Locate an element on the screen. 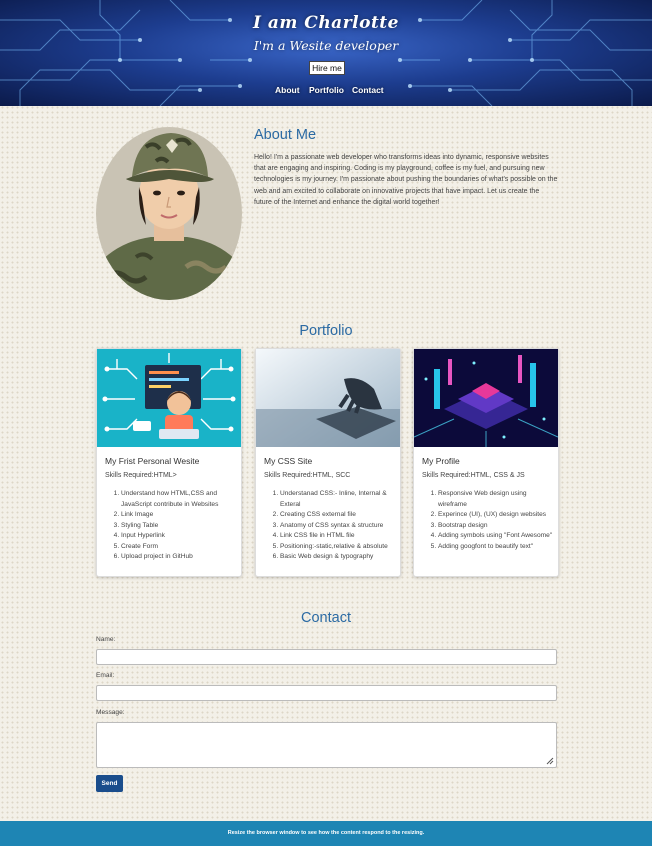  nav-link-contact: Contact is located at coordinates (368, 90).